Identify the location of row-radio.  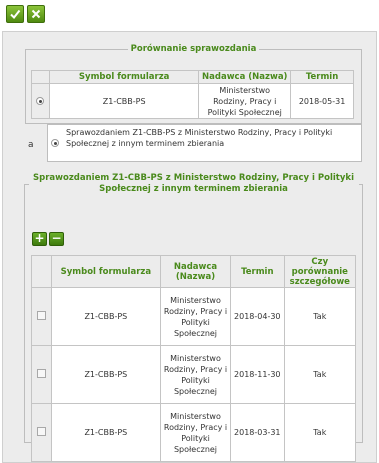
(40, 101).